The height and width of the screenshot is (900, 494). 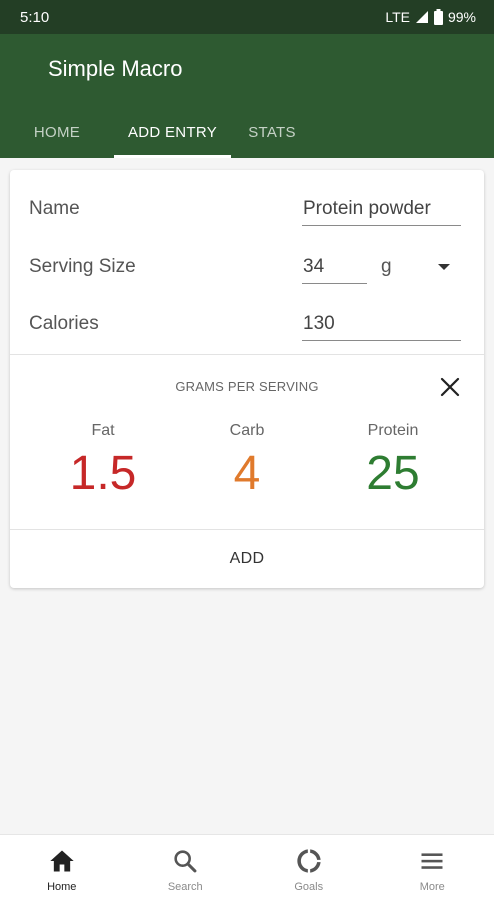 I want to click on network-type: LTE, so click(x=397, y=17).